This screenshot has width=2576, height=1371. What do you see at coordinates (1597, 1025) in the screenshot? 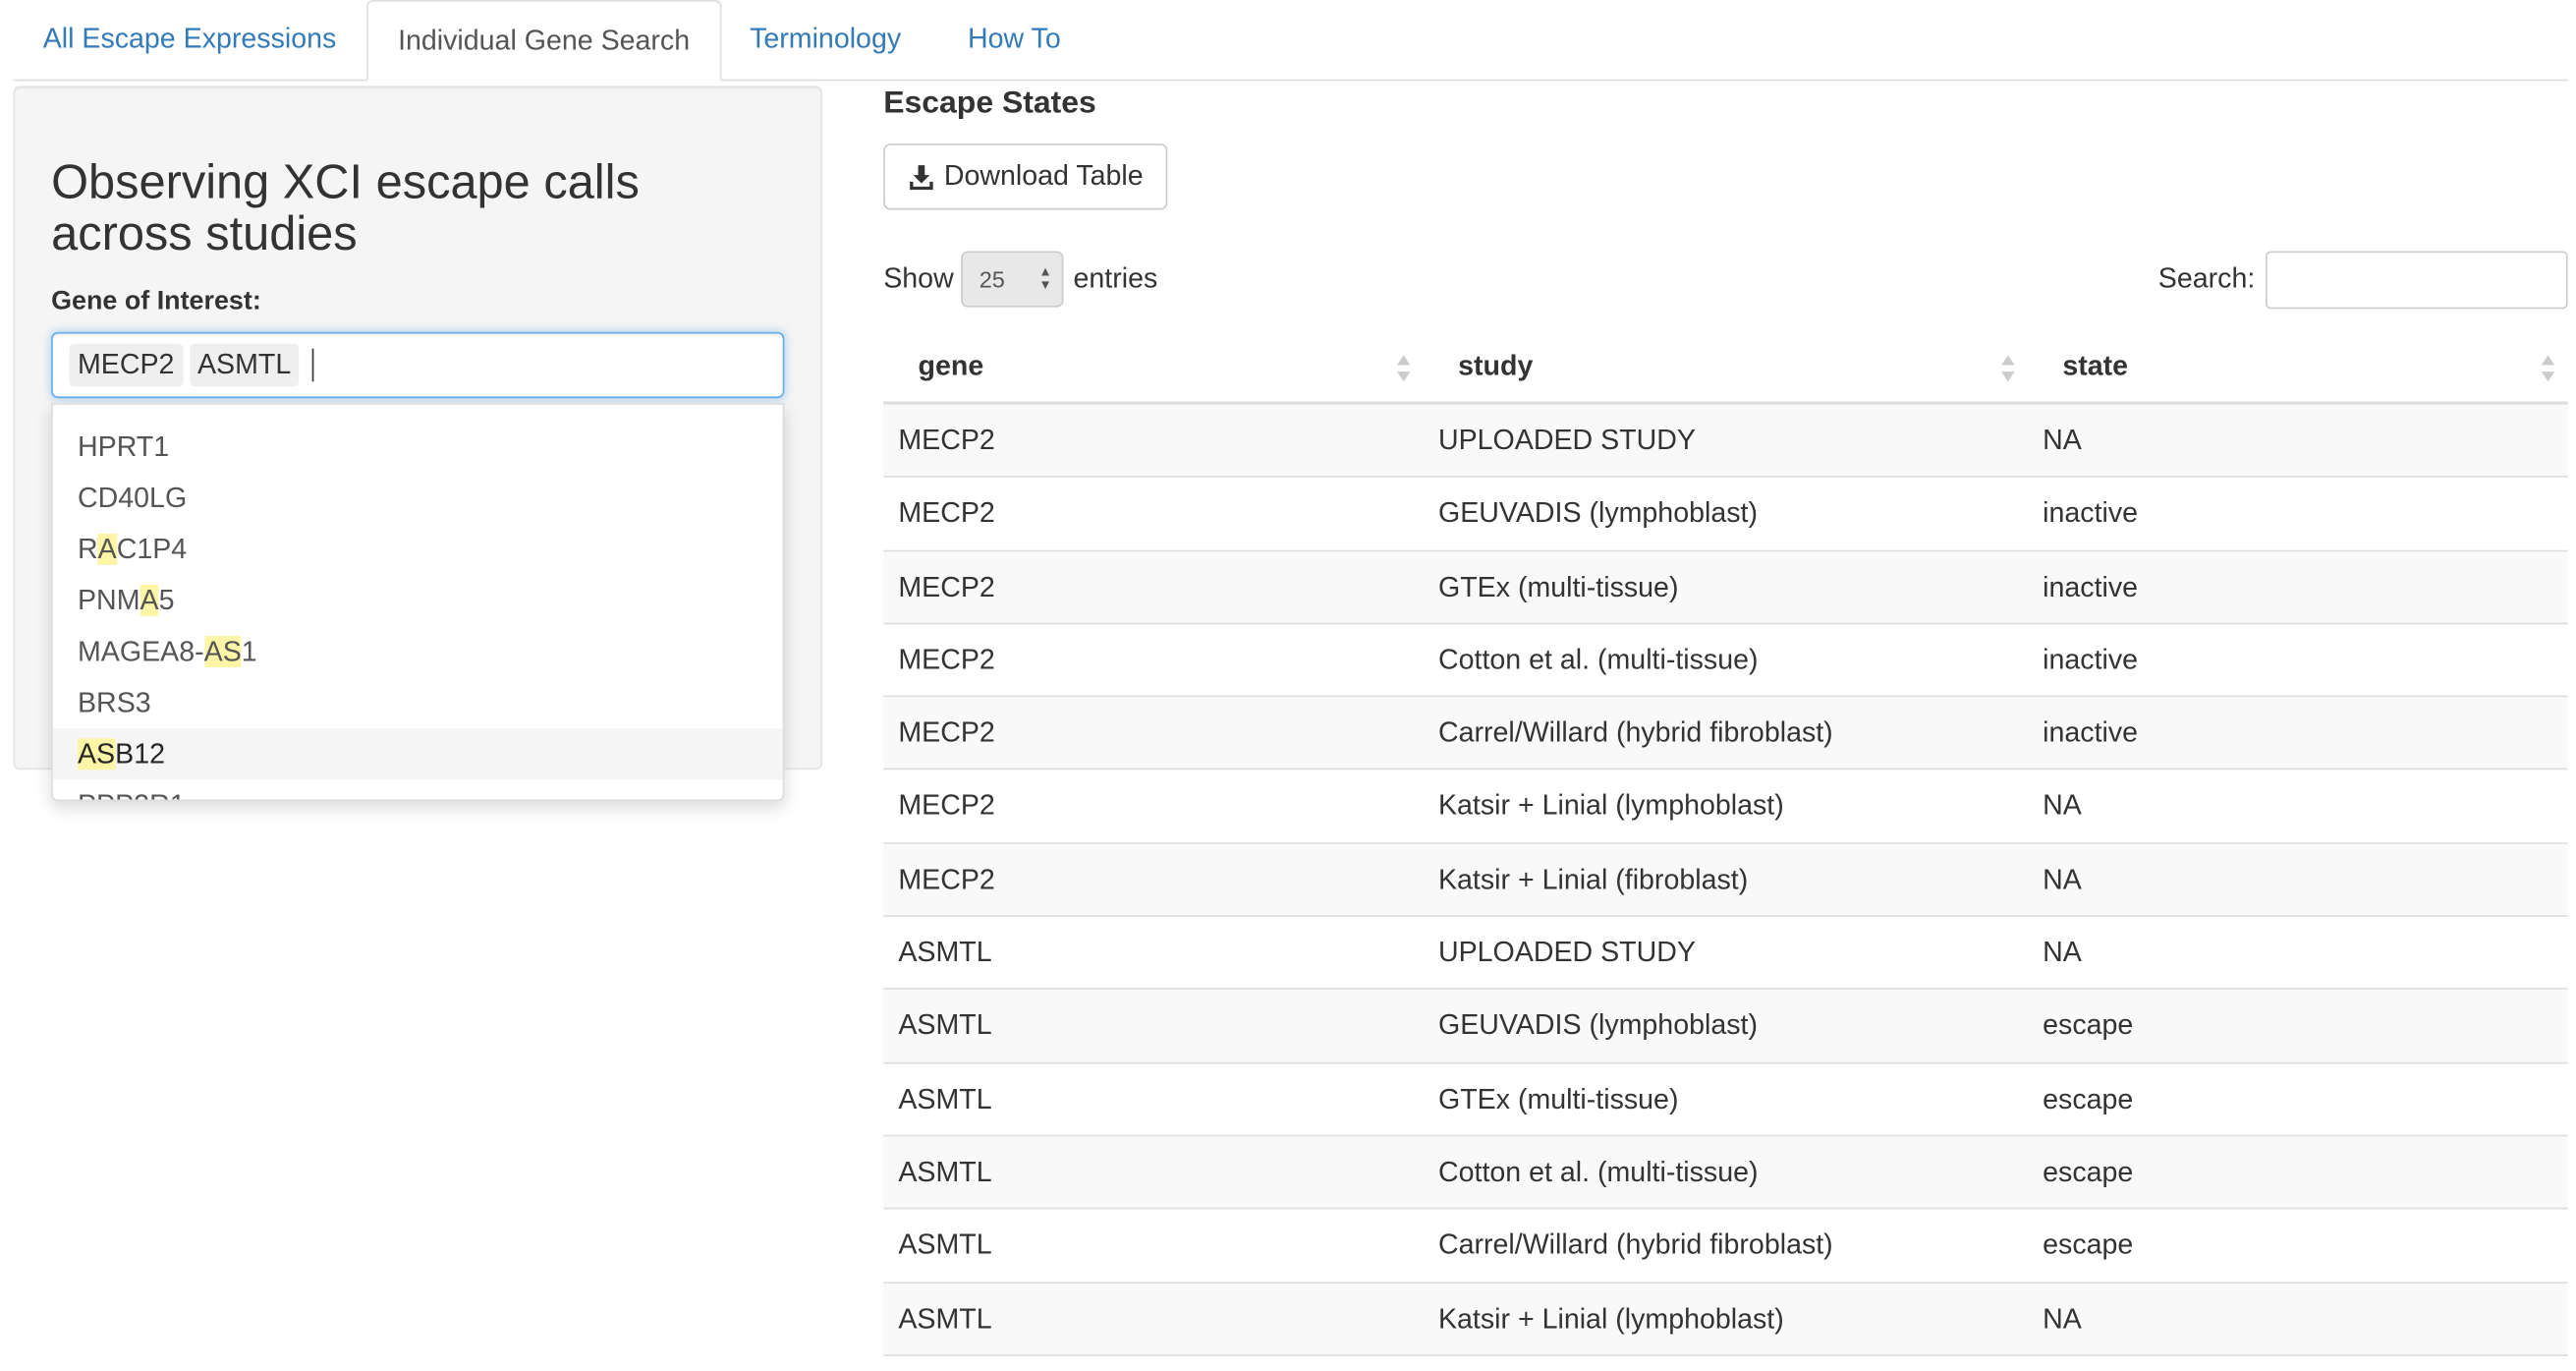
I see `cell-study: GEUVADIS (lymphoblast)` at bounding box center [1597, 1025].